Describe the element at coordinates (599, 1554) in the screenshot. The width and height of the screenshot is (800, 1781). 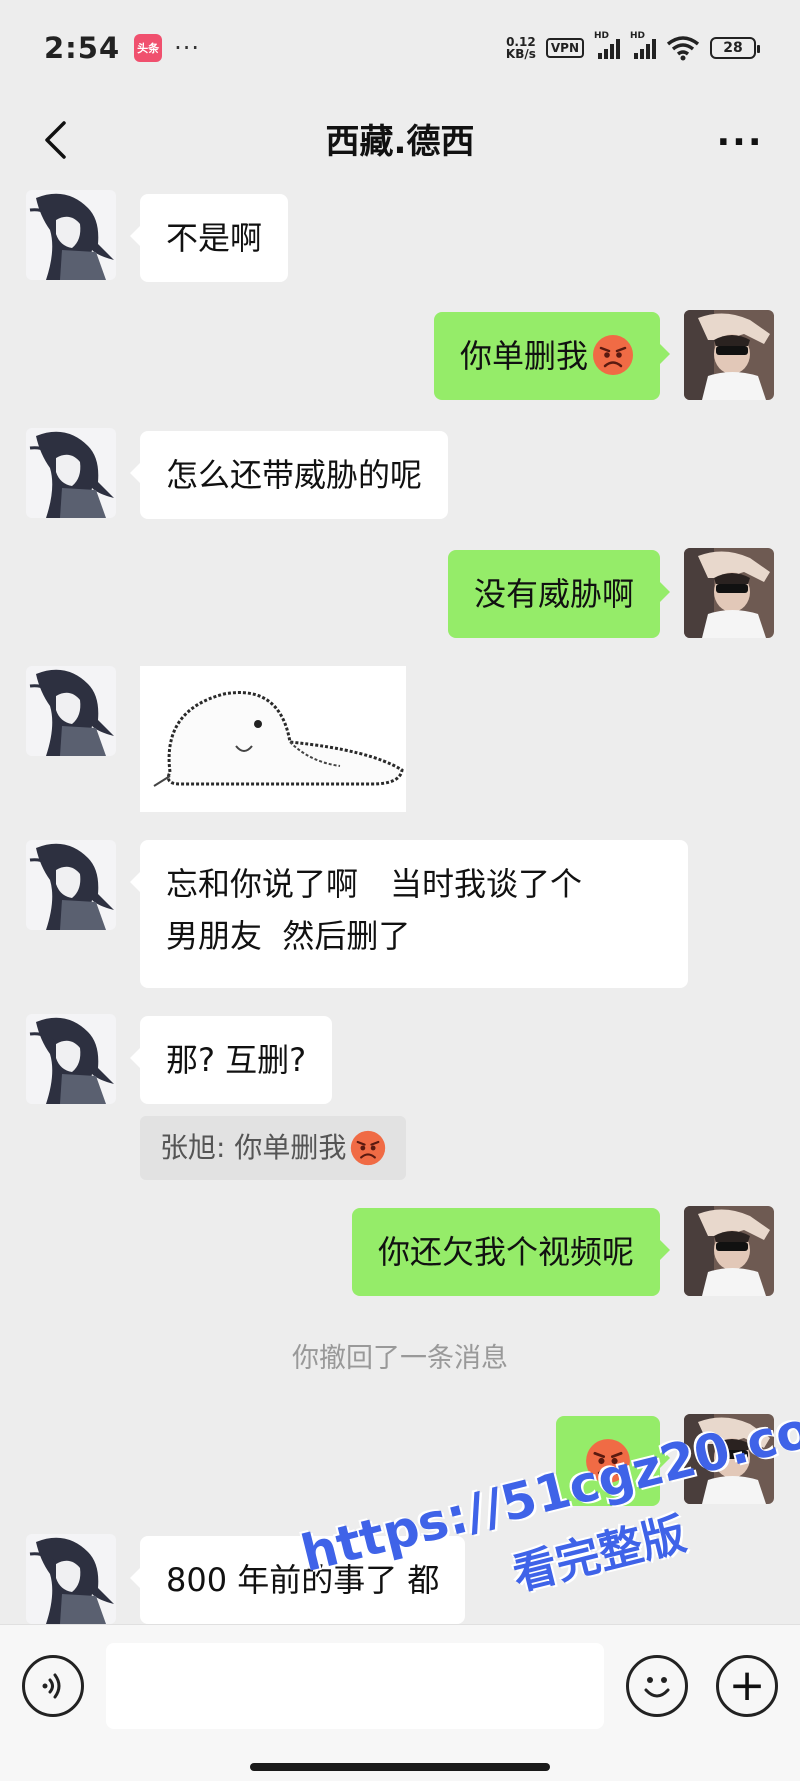
I see `watermark-text: 看完整版` at that location.